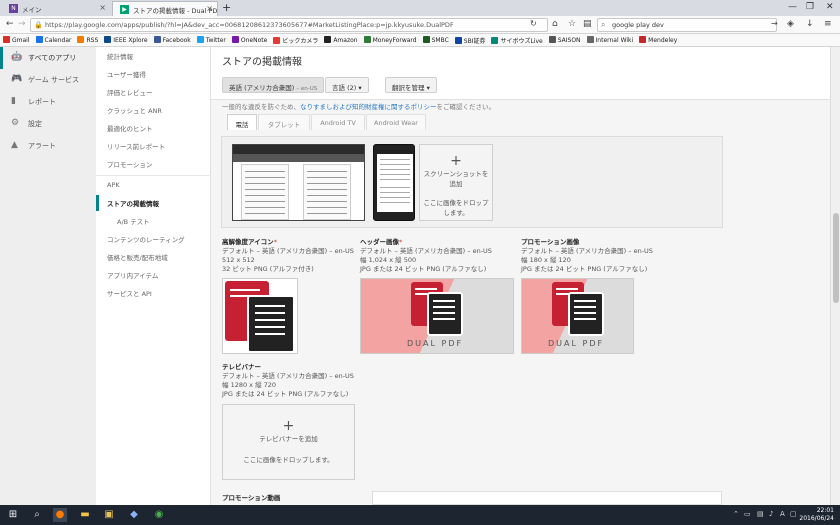 The width and height of the screenshot is (840, 525). What do you see at coordinates (533, 23) in the screenshot?
I see `reload-icon: ↻` at bounding box center [533, 23].